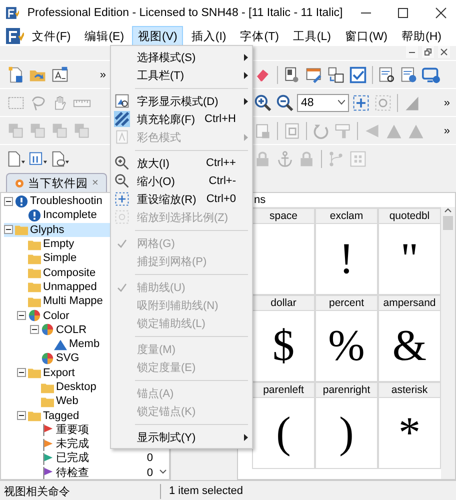 The image size is (456, 500). Describe the element at coordinates (409, 303) in the screenshot. I see `glyph-name: ampersand` at that location.